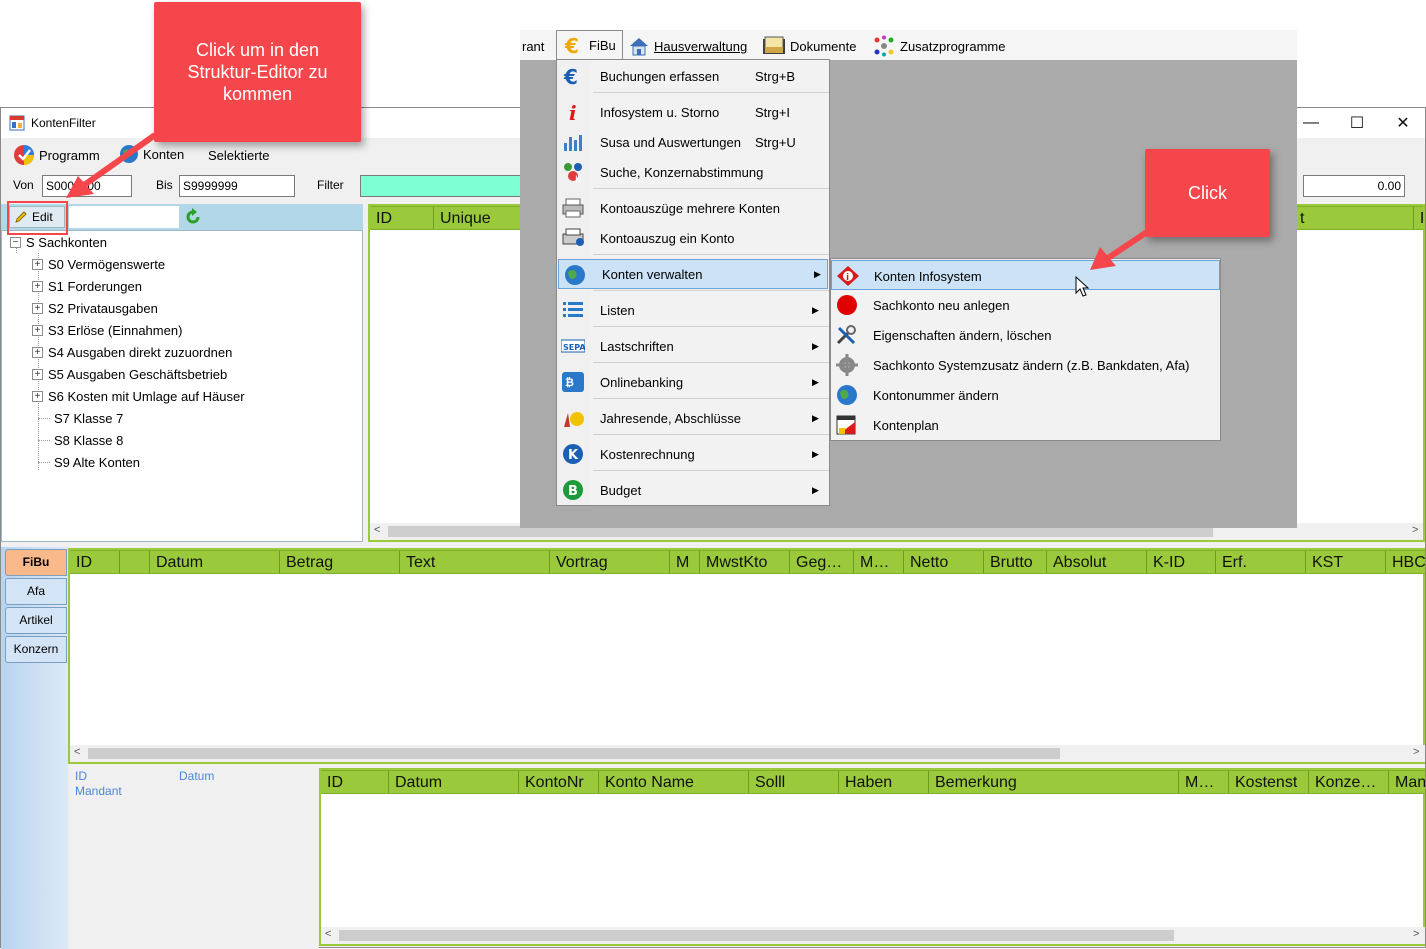  I want to click on col-brutto: Brutto, so click(1015, 562).